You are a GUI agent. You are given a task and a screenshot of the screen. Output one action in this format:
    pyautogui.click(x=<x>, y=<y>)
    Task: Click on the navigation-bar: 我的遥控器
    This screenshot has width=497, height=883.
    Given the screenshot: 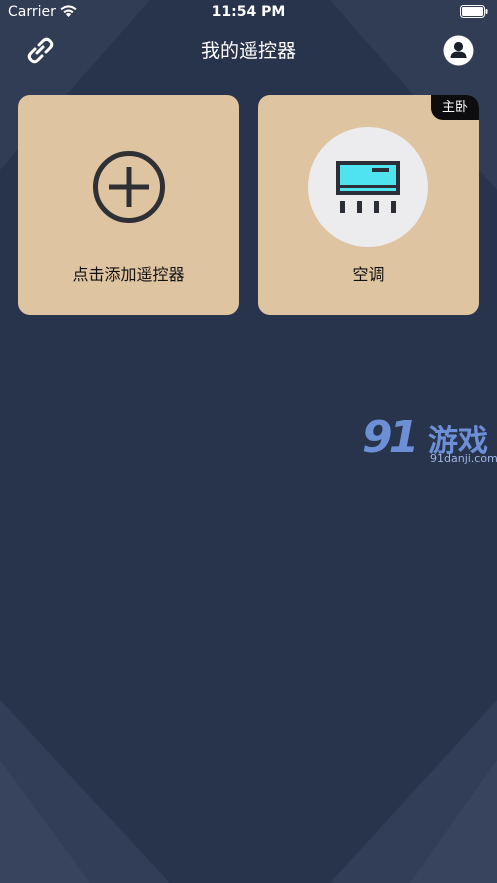 What is the action you would take?
    pyautogui.click(x=248, y=51)
    